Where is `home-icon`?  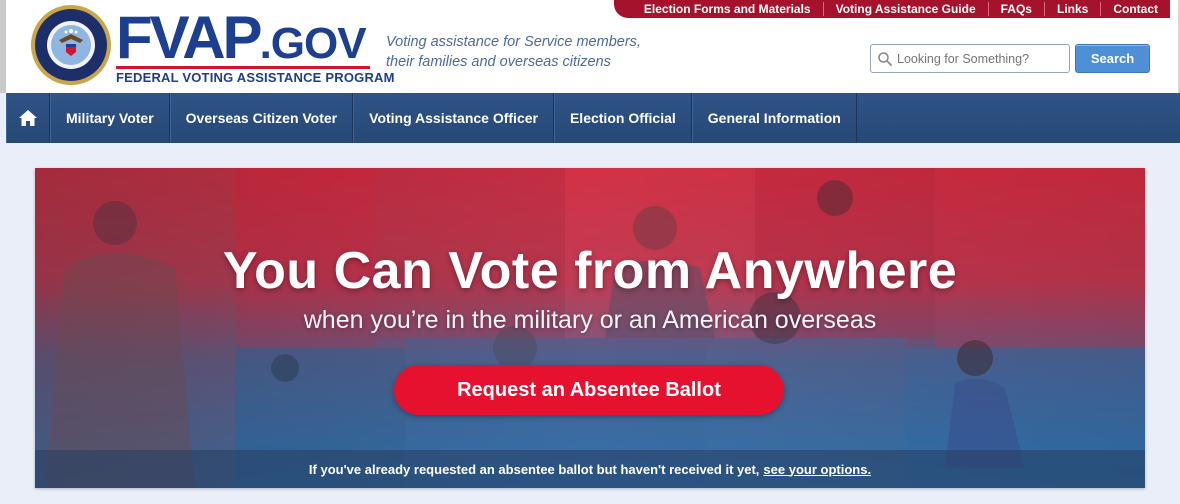 home-icon is located at coordinates (28, 118).